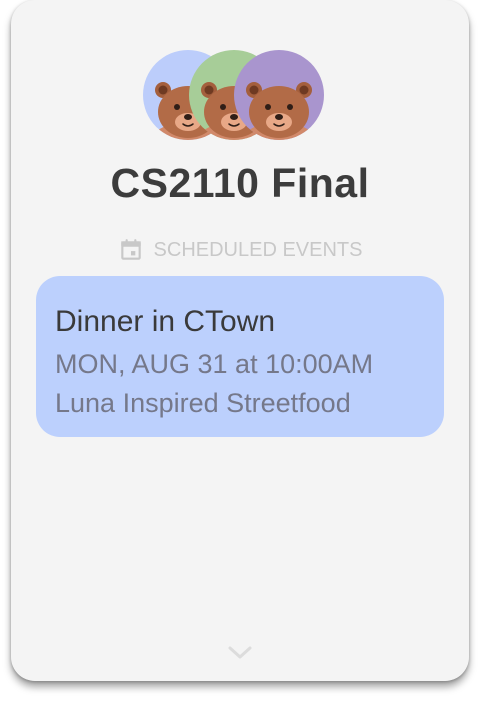 The image size is (480, 705). What do you see at coordinates (240, 653) in the screenshot?
I see `chevron-down-icon` at bounding box center [240, 653].